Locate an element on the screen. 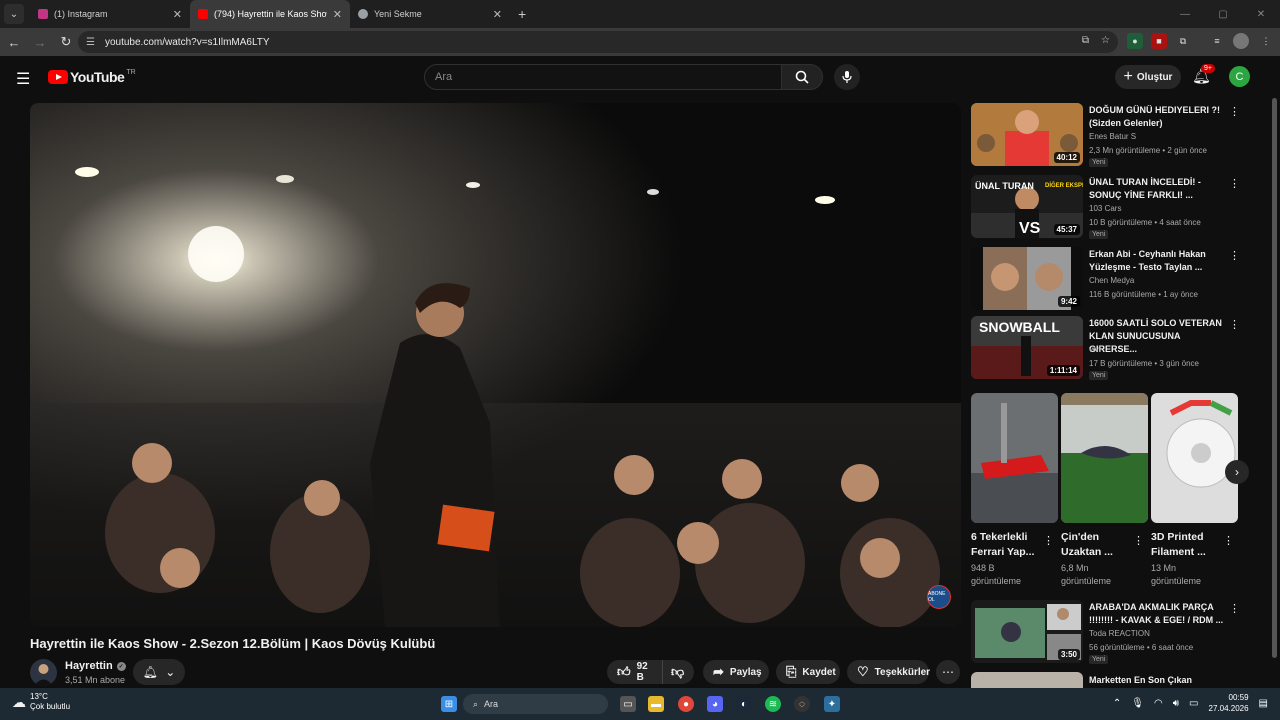 This screenshot has width=1280, height=720. extensions-puzzle-icon: ⧉ is located at coordinates (1183, 41).